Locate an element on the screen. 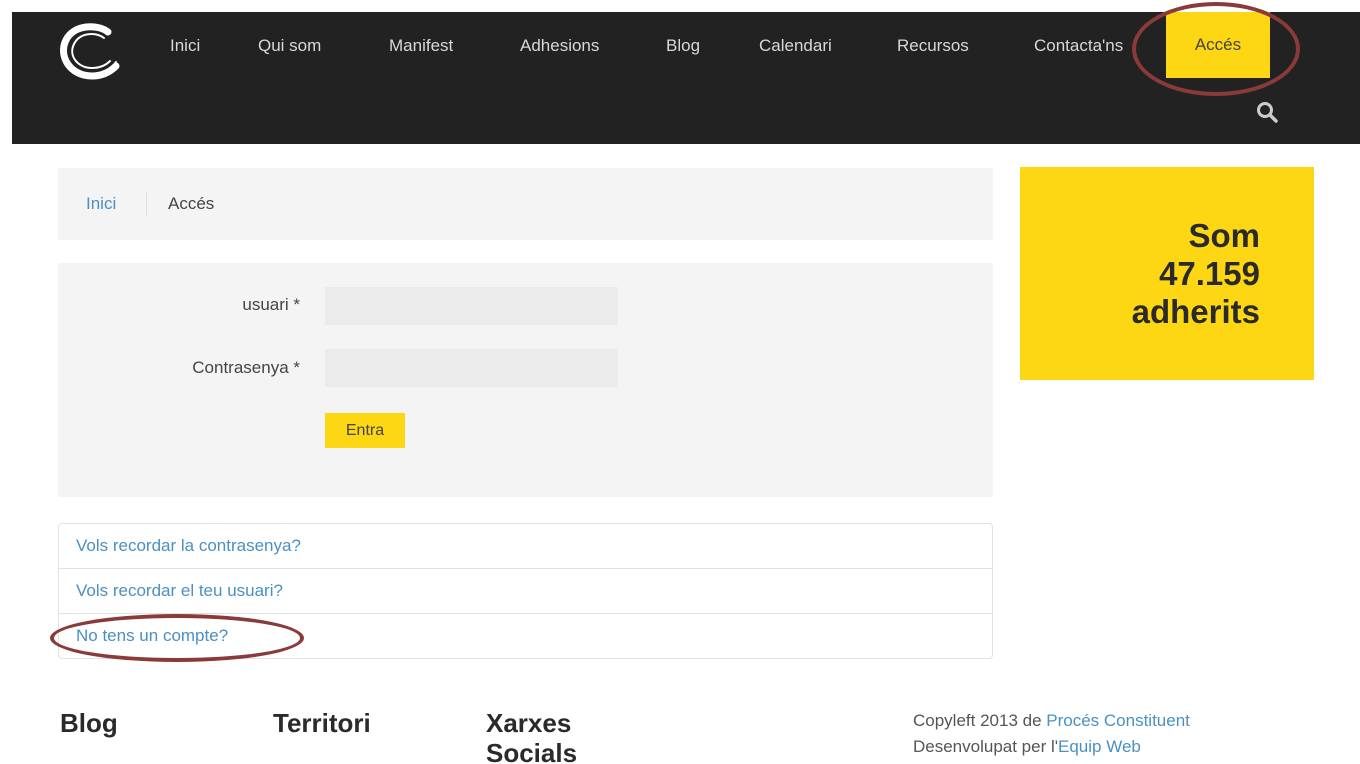 This screenshot has height=764, width=1360. breadcrumb-divider is located at coordinates (146, 204).